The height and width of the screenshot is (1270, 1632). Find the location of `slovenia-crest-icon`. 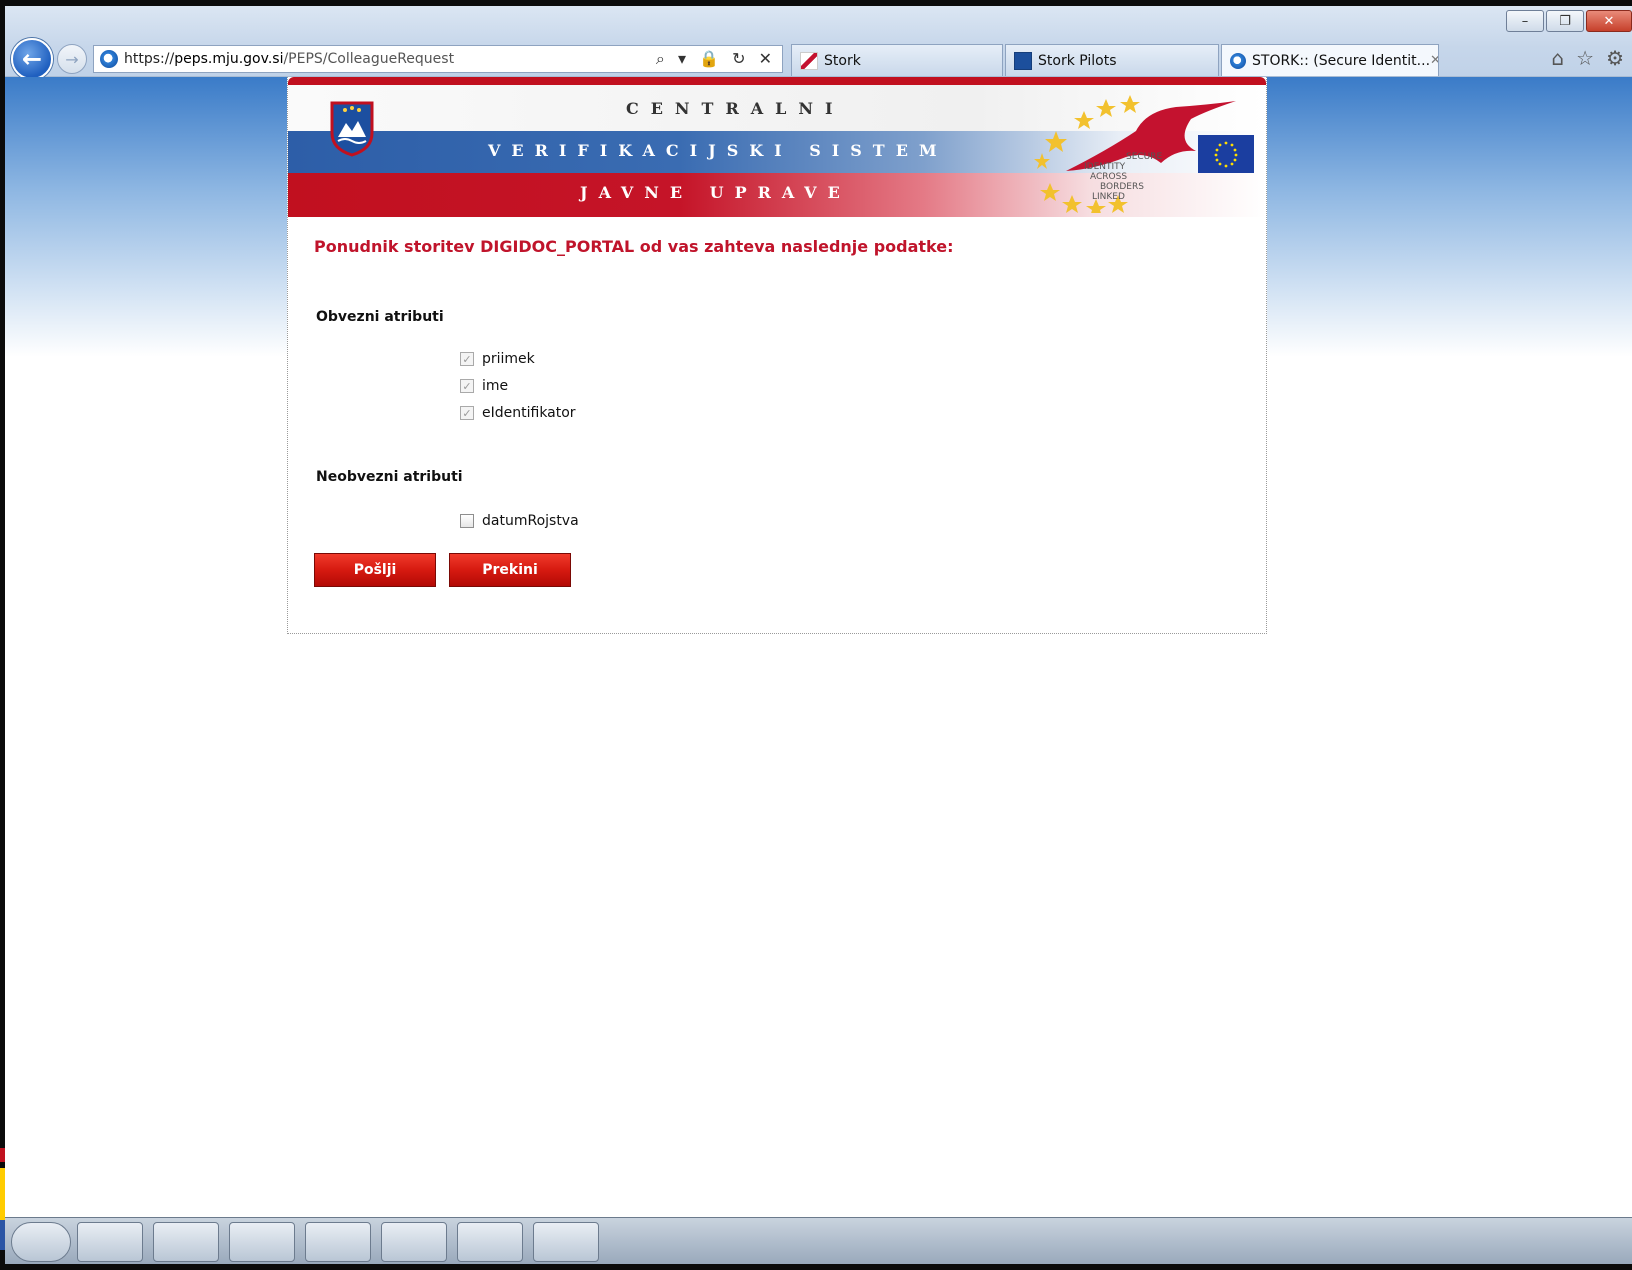

slovenia-crest-icon is located at coordinates (352, 129).